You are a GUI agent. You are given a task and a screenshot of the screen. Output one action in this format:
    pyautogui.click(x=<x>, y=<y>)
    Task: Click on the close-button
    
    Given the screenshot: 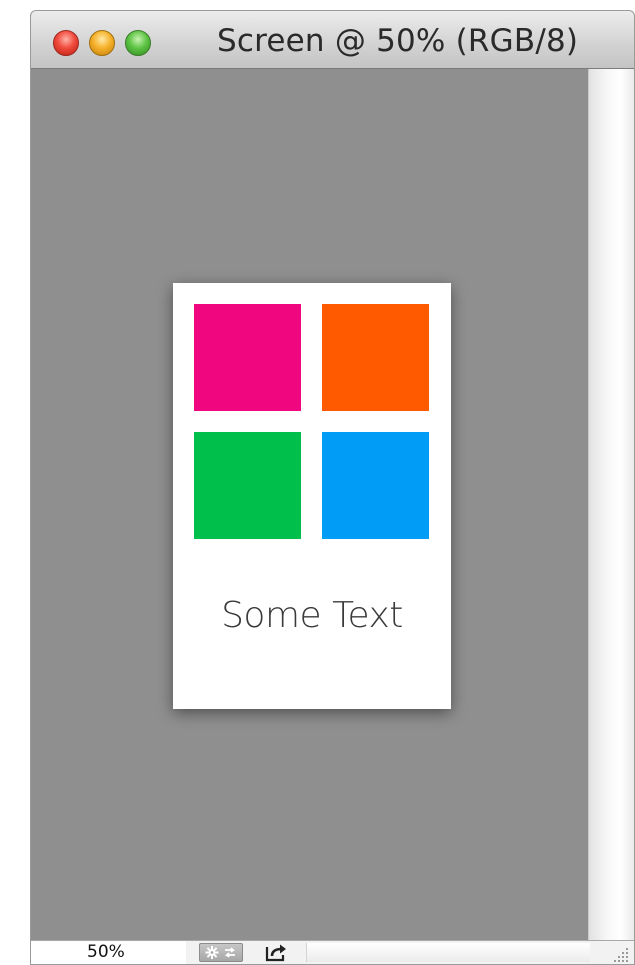 What is the action you would take?
    pyautogui.click(x=66, y=43)
    